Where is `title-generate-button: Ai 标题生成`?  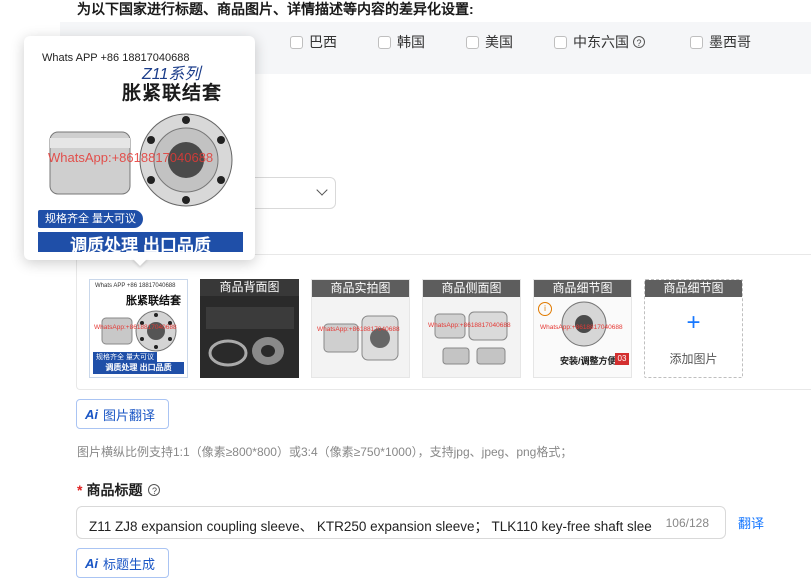
title-generate-button: Ai 标题生成 is located at coordinates (122, 563).